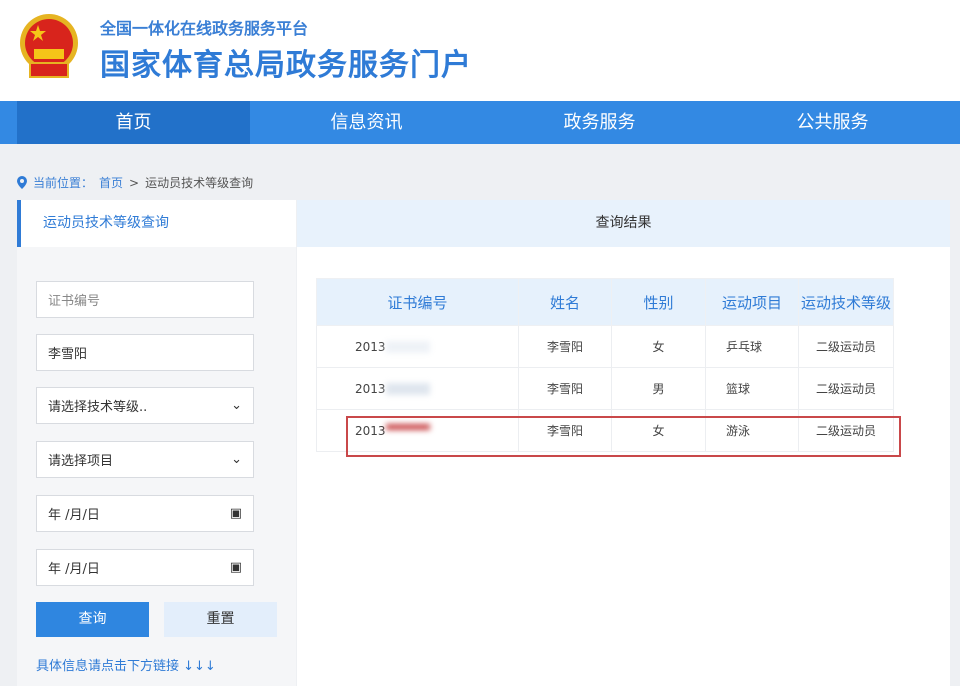 This screenshot has width=960, height=686. Describe the element at coordinates (22, 182) in the screenshot. I see `location-pin-icon` at that location.